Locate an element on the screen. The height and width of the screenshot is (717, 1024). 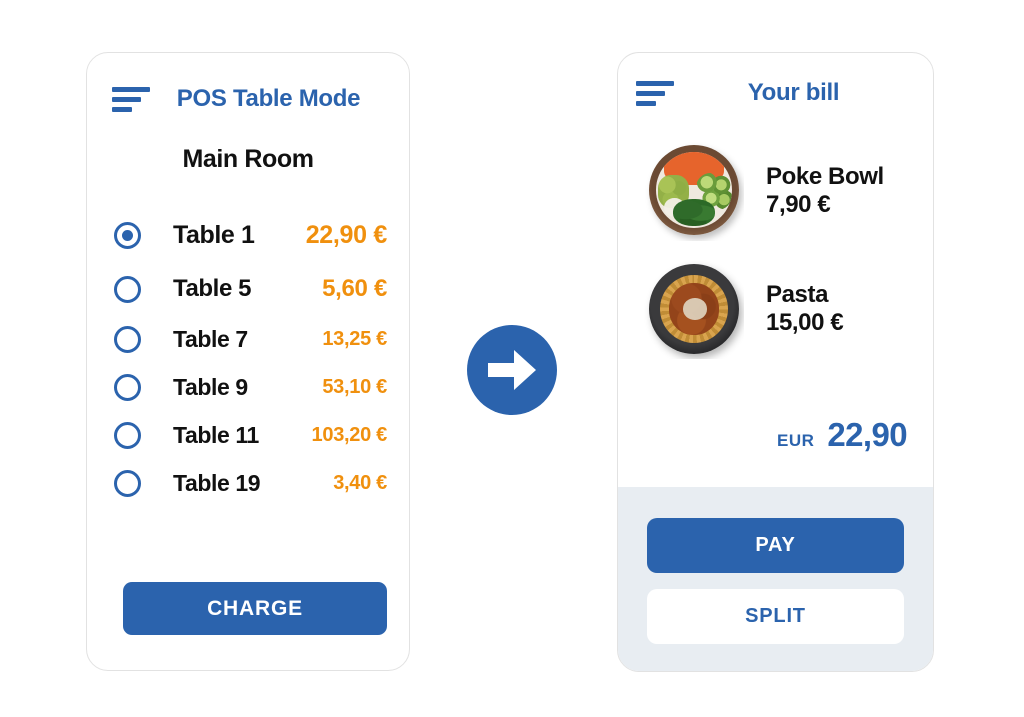
table-amount: 3,40 € is located at coordinates (360, 483).